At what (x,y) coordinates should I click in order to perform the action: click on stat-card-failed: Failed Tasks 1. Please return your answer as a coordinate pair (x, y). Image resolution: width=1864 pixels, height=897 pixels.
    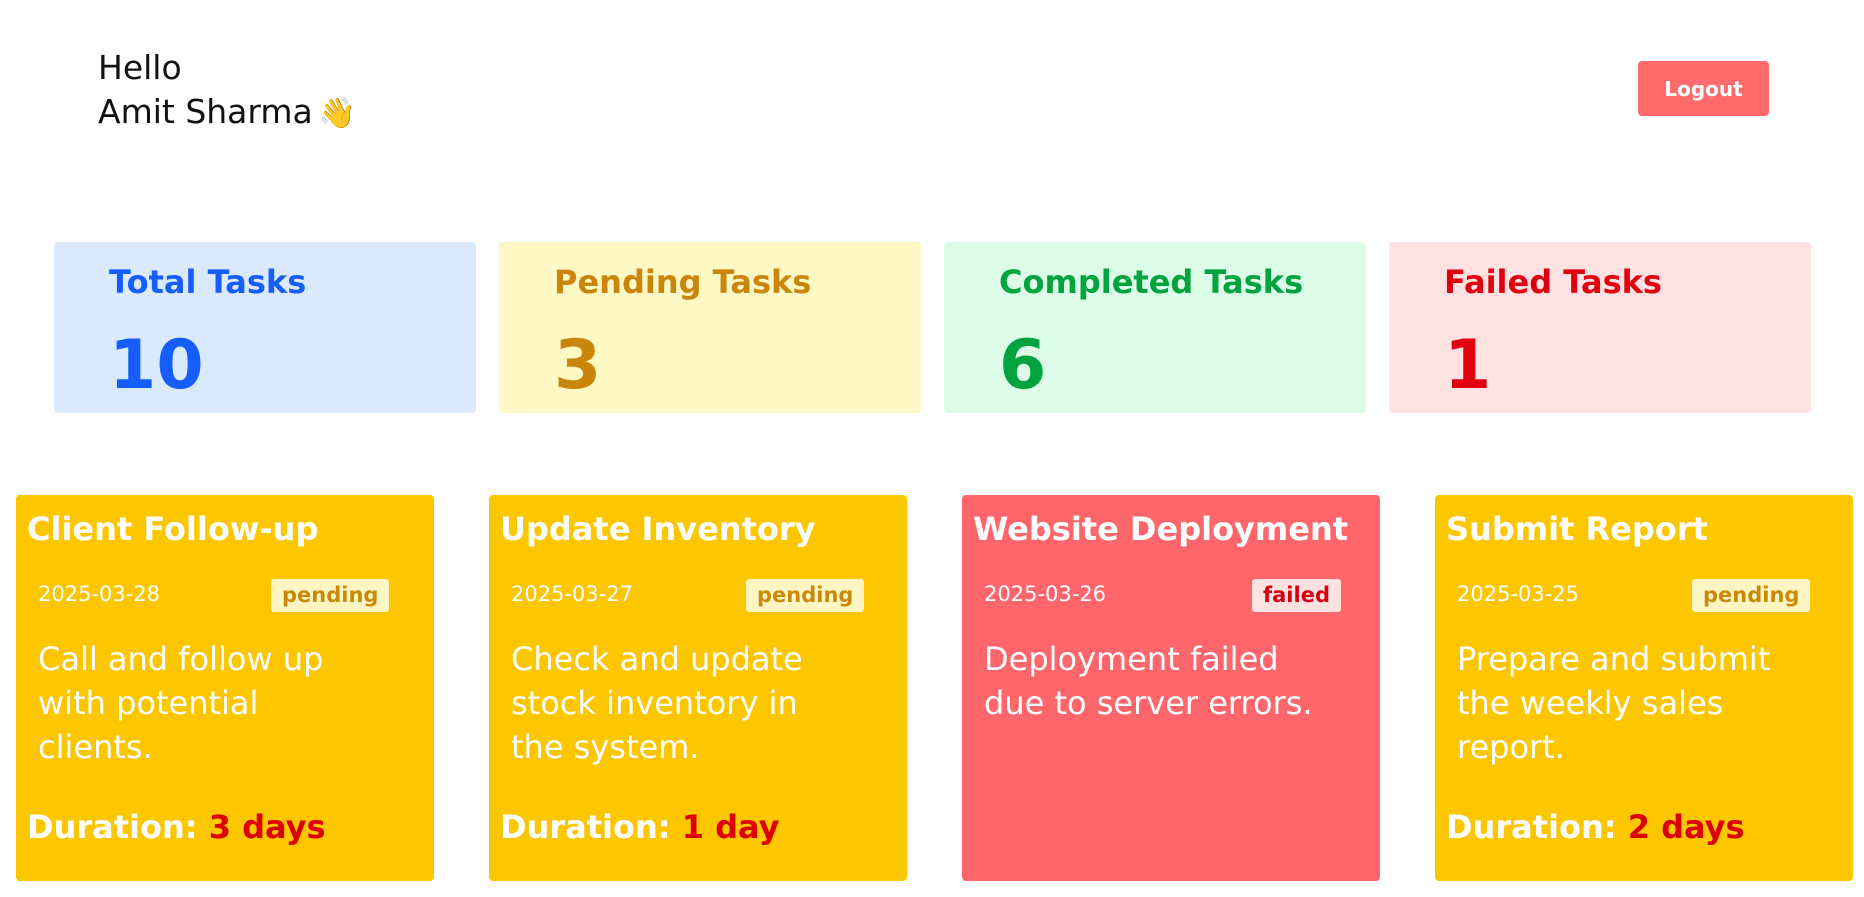
    Looking at the image, I should click on (1600, 327).